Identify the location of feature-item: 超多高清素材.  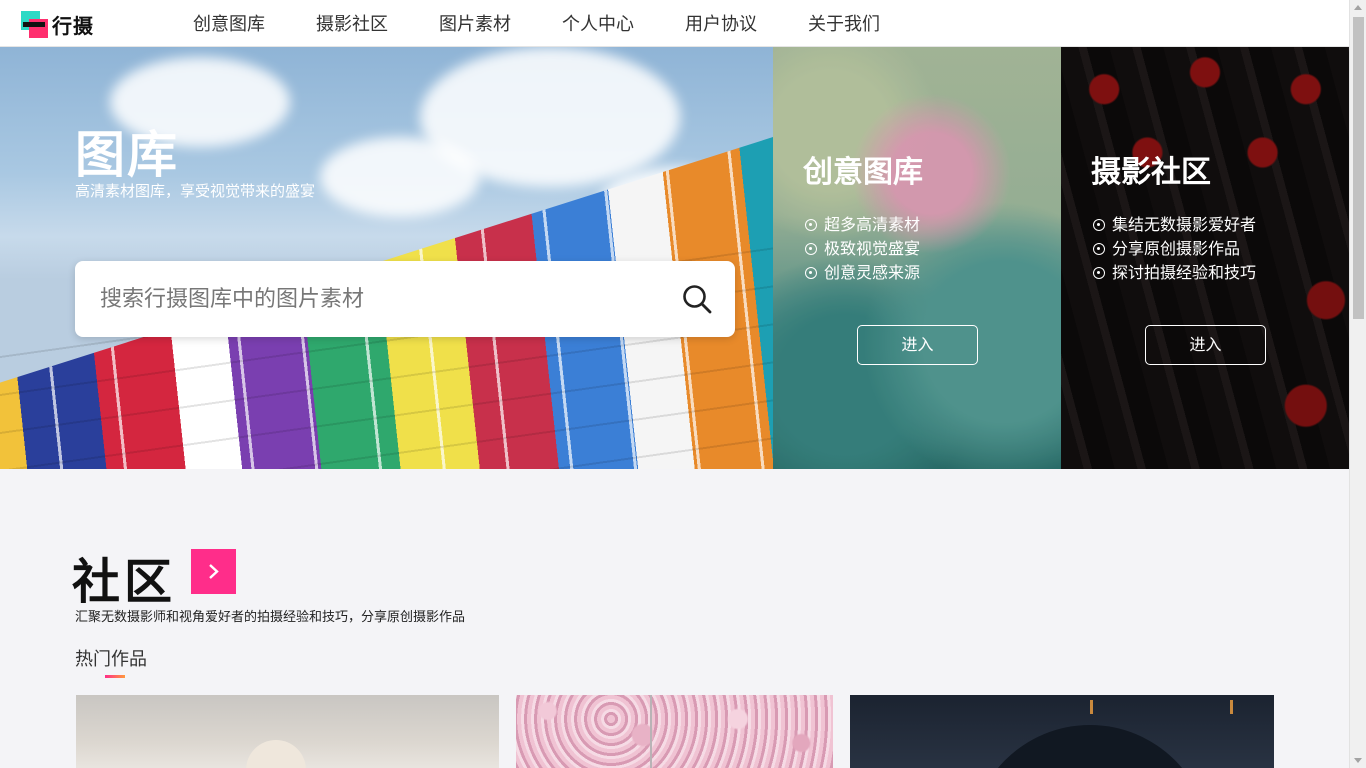
(862, 225).